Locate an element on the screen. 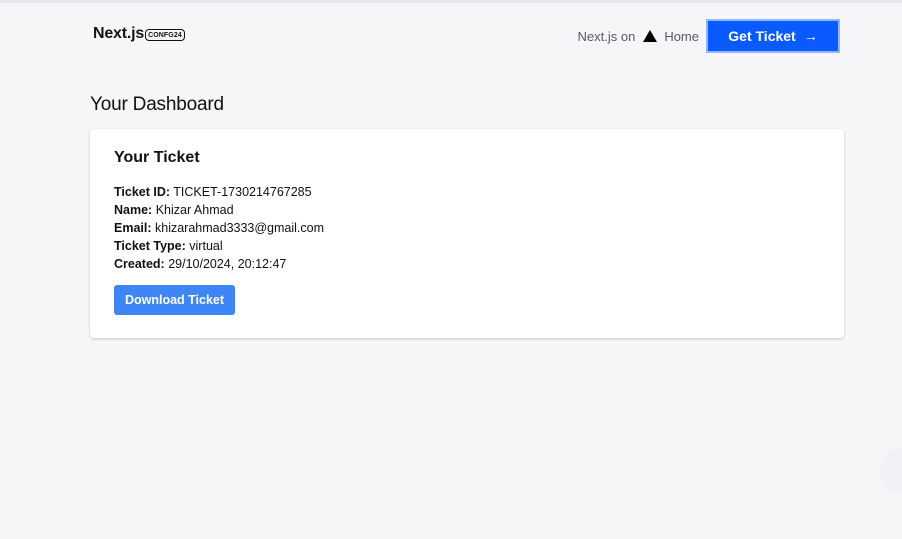 Image resolution: width=902 pixels, height=539 pixels. download-ticket-button: Download Ticket is located at coordinates (174, 300).